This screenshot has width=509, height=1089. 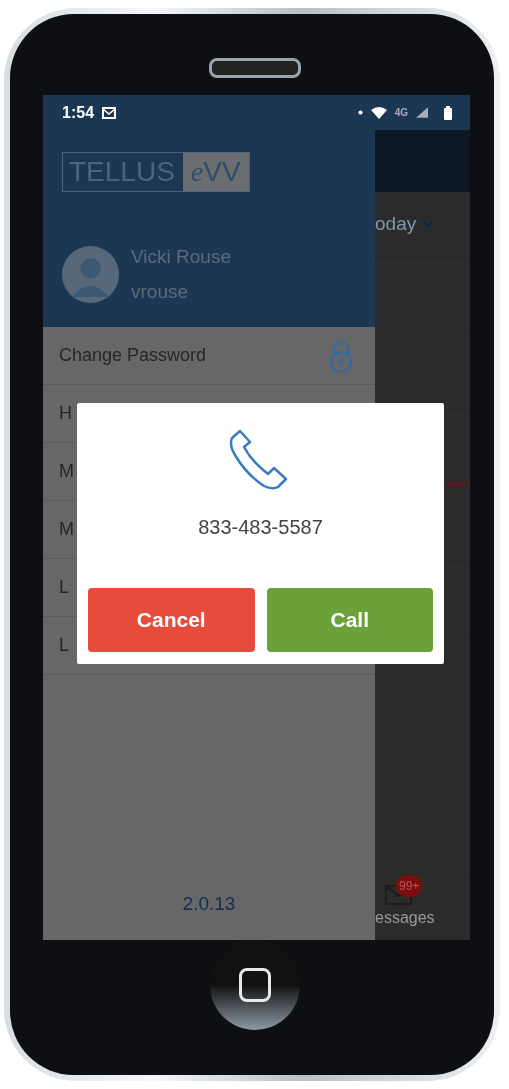 What do you see at coordinates (378, 112) in the screenshot?
I see `wifi-icon` at bounding box center [378, 112].